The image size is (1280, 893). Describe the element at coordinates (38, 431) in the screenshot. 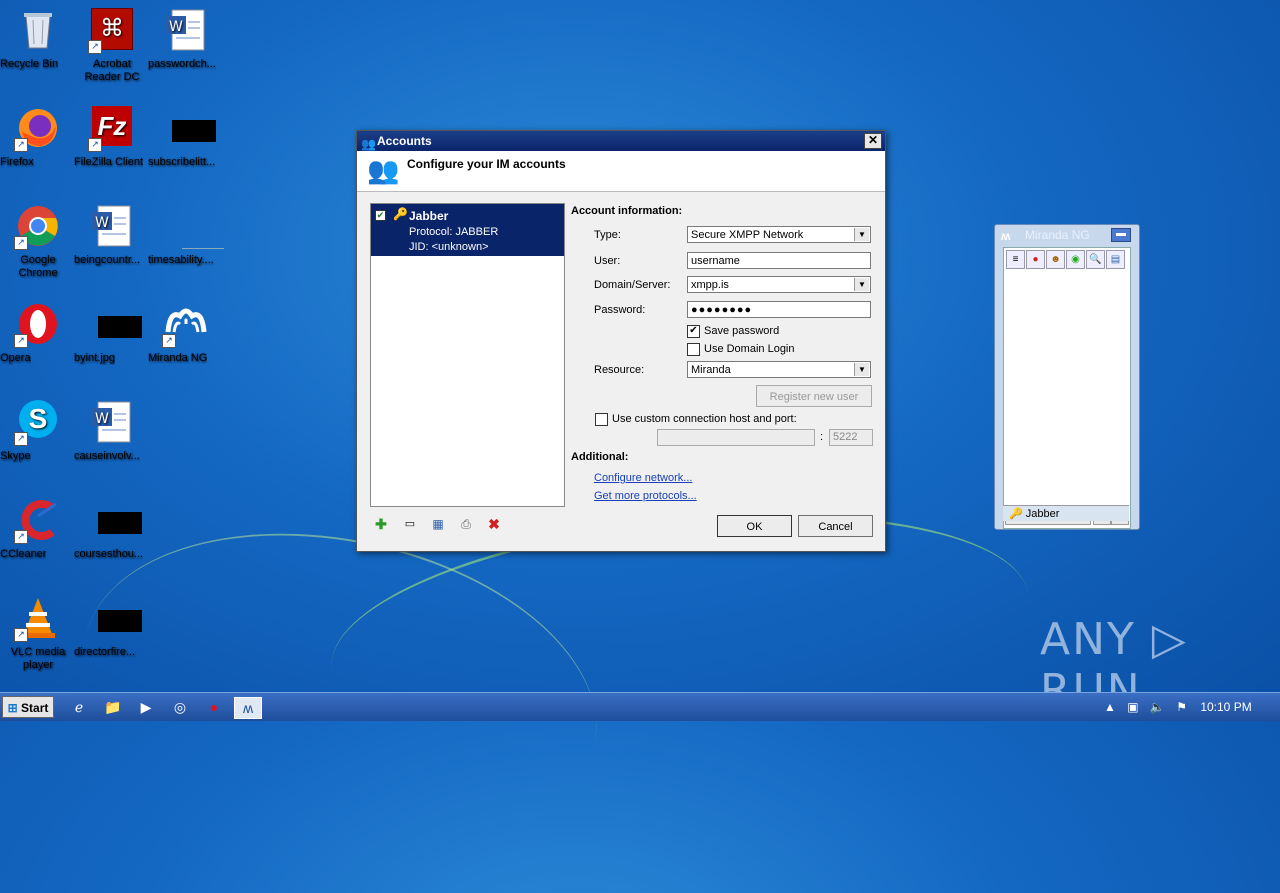

I see `desktop-icon-skype: S ↗ Skype` at that location.